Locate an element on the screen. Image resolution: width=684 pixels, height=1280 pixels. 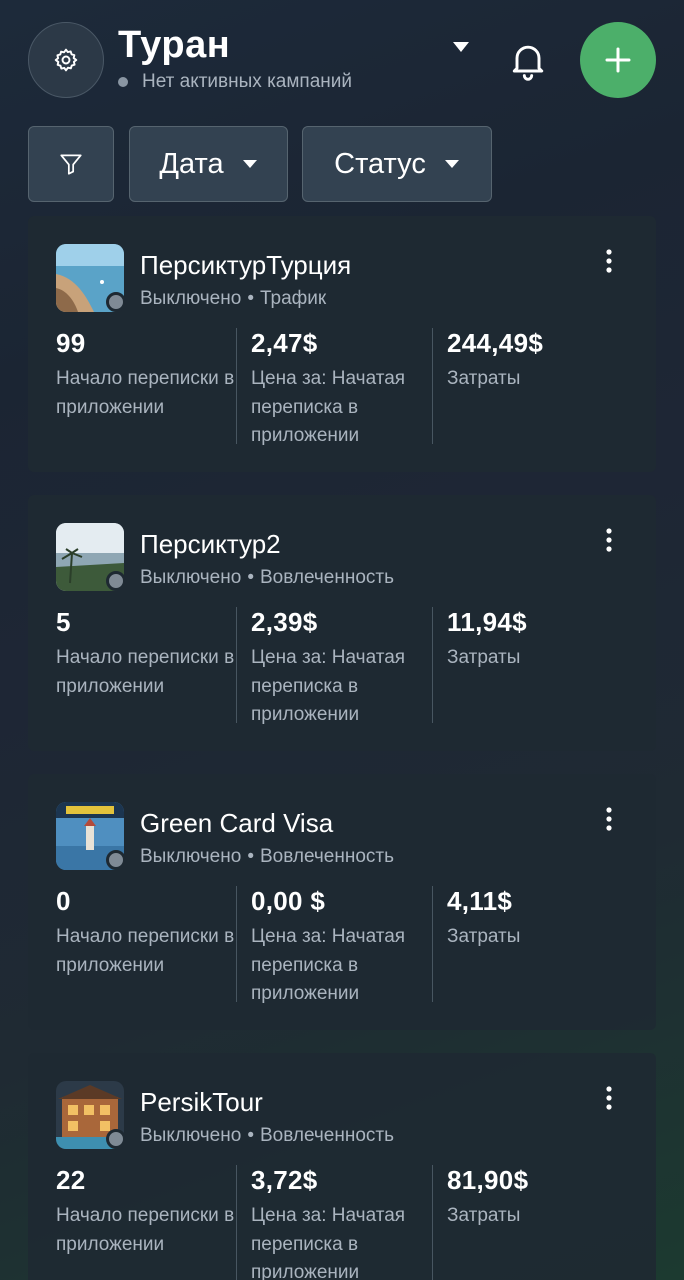
campaign-name: PersikTour is located at coordinates (201, 1102).